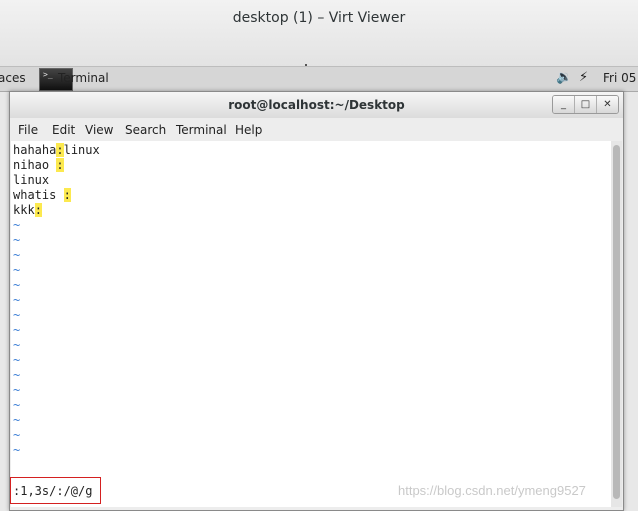  What do you see at coordinates (48, 74) in the screenshot?
I see `terminal-thumb-text: >_` at bounding box center [48, 74].